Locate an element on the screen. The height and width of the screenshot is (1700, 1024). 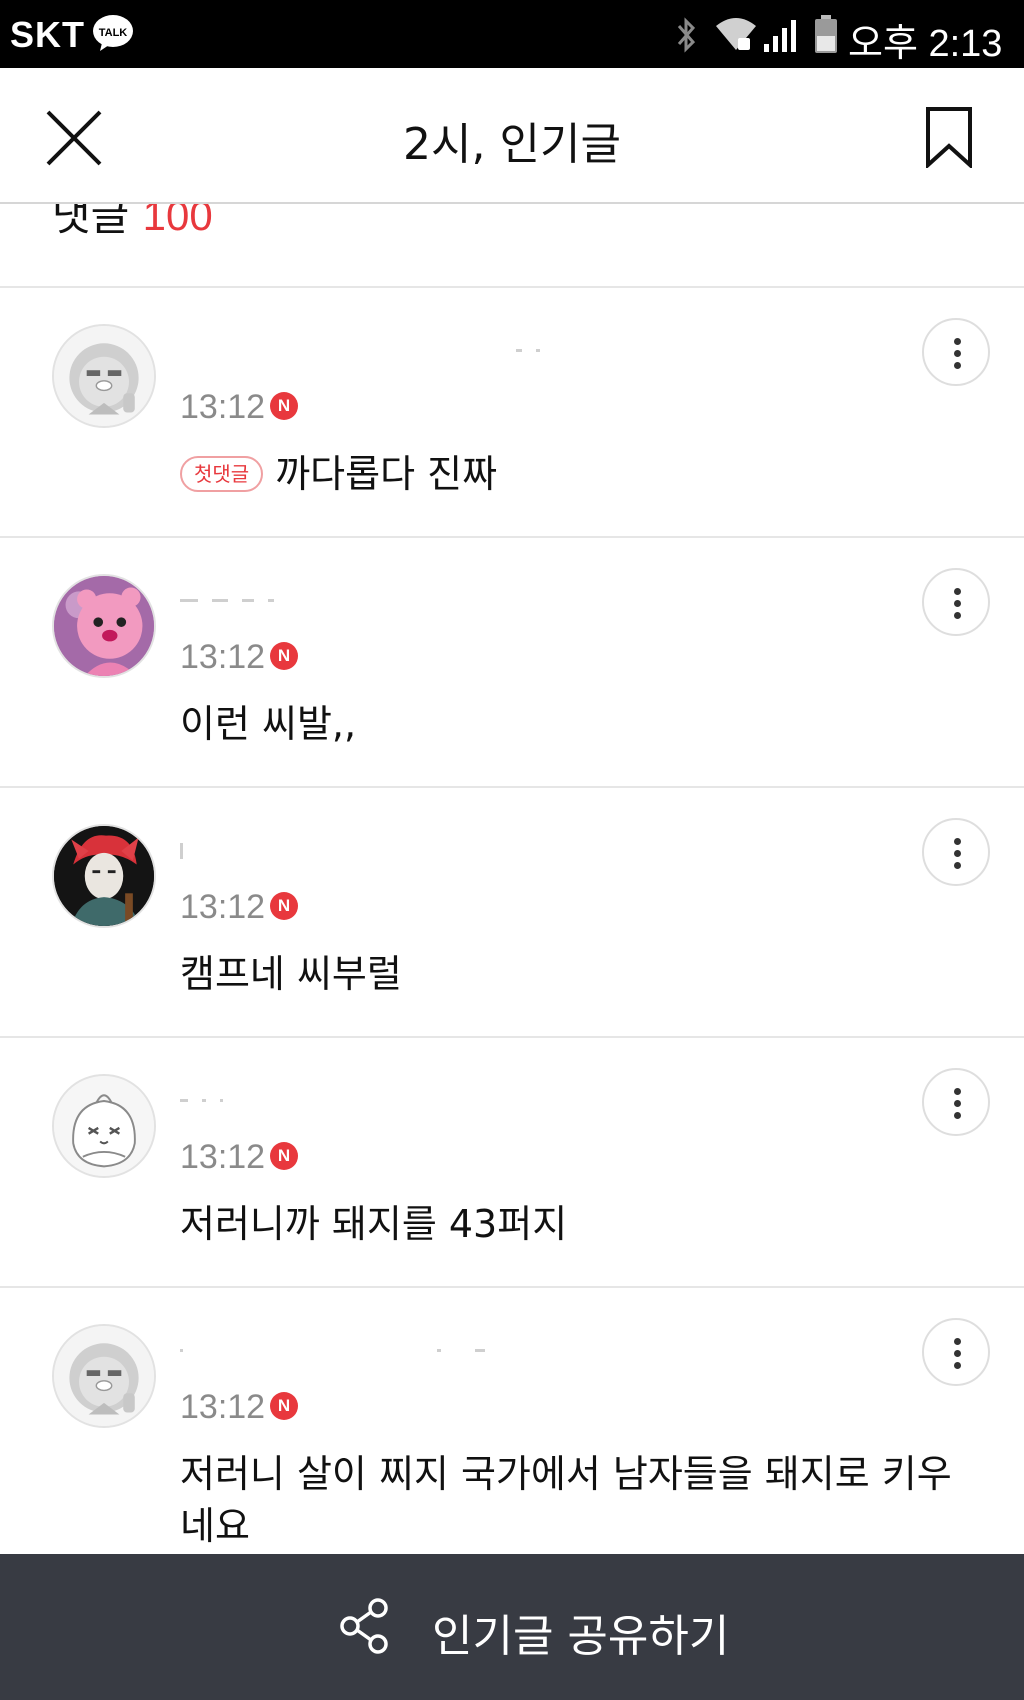
comment-item: 13:12 N 첫댓글 까다롭다 진짜 is located at coordinates (512, 413).